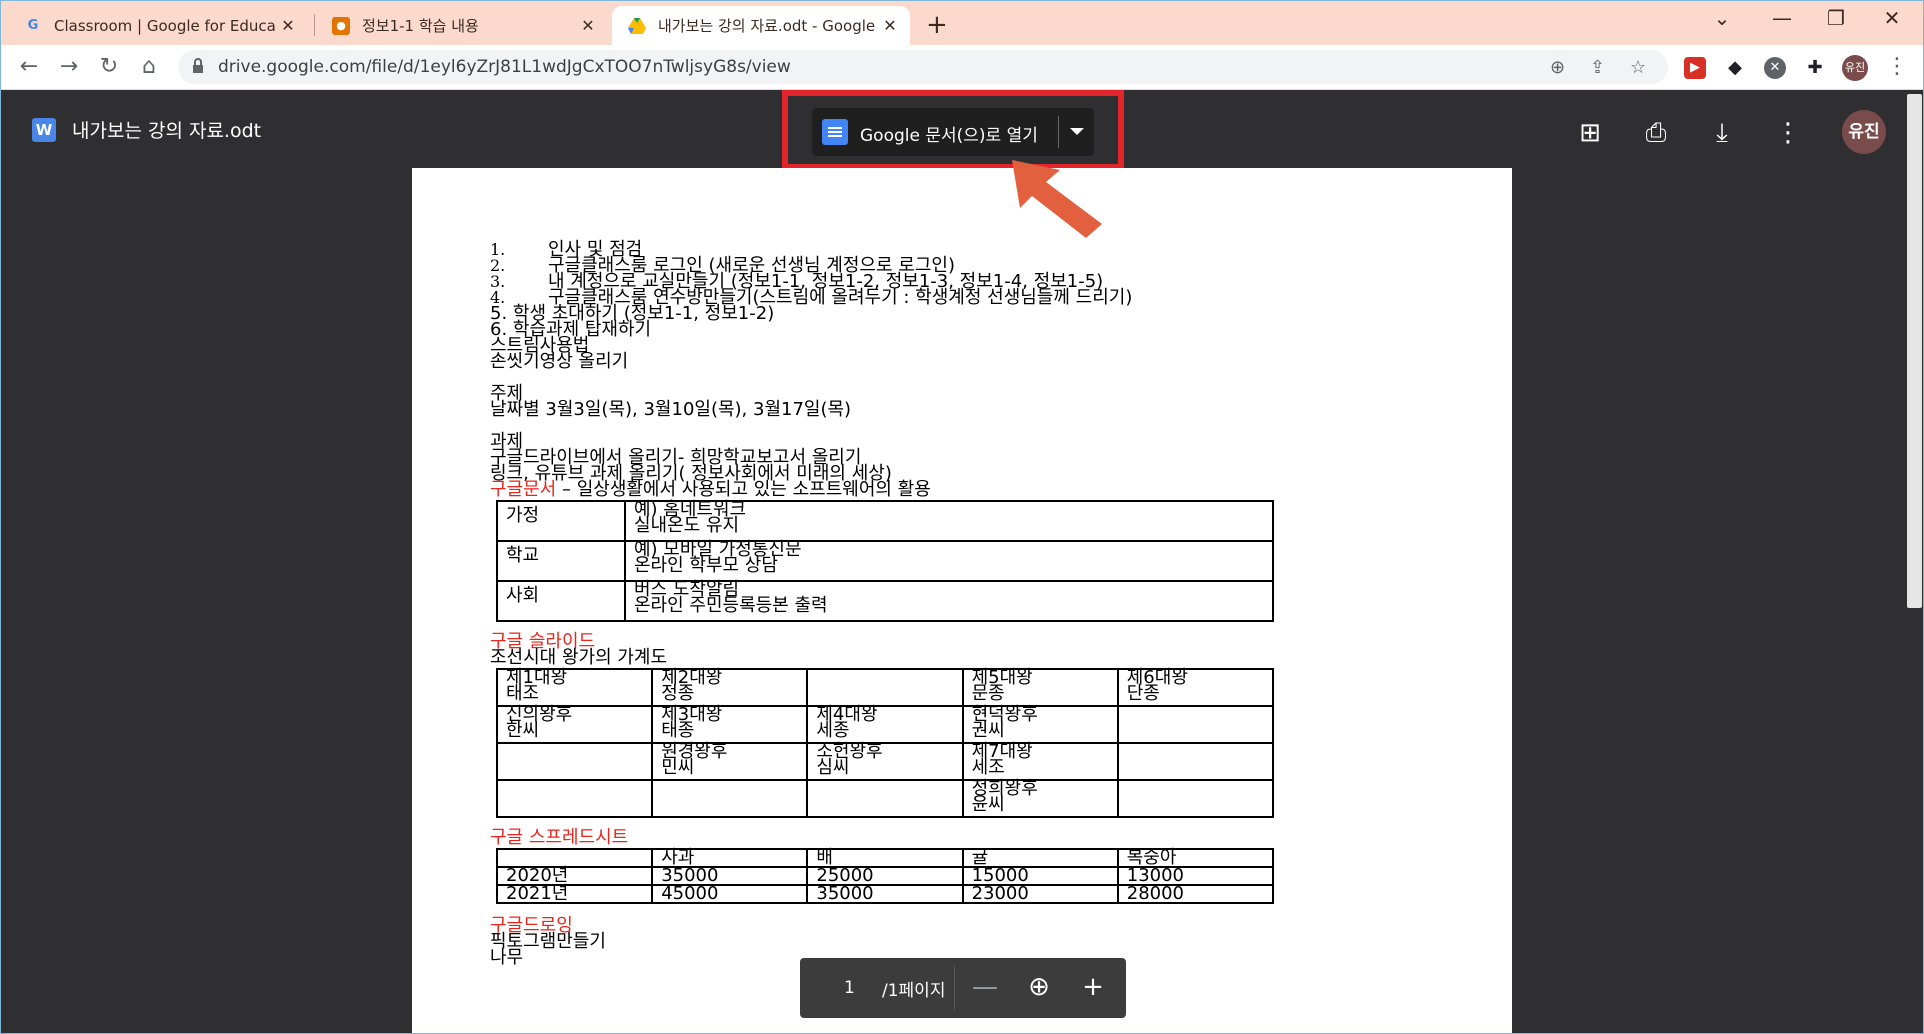 This screenshot has width=1924, height=1034. What do you see at coordinates (149, 67) in the screenshot?
I see `home-icon: ⌂` at bounding box center [149, 67].